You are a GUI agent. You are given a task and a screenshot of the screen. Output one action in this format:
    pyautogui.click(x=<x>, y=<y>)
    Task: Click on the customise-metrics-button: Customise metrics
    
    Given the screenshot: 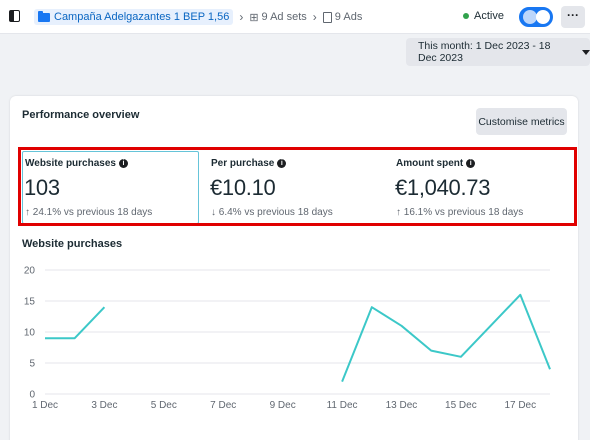 What is the action you would take?
    pyautogui.click(x=521, y=121)
    